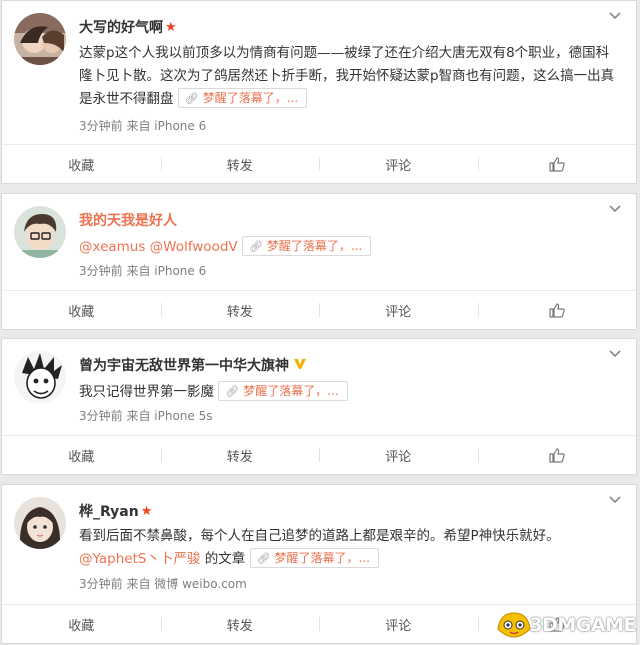  I want to click on comment-body: 我只记得世界第一影魔, so click(146, 392).